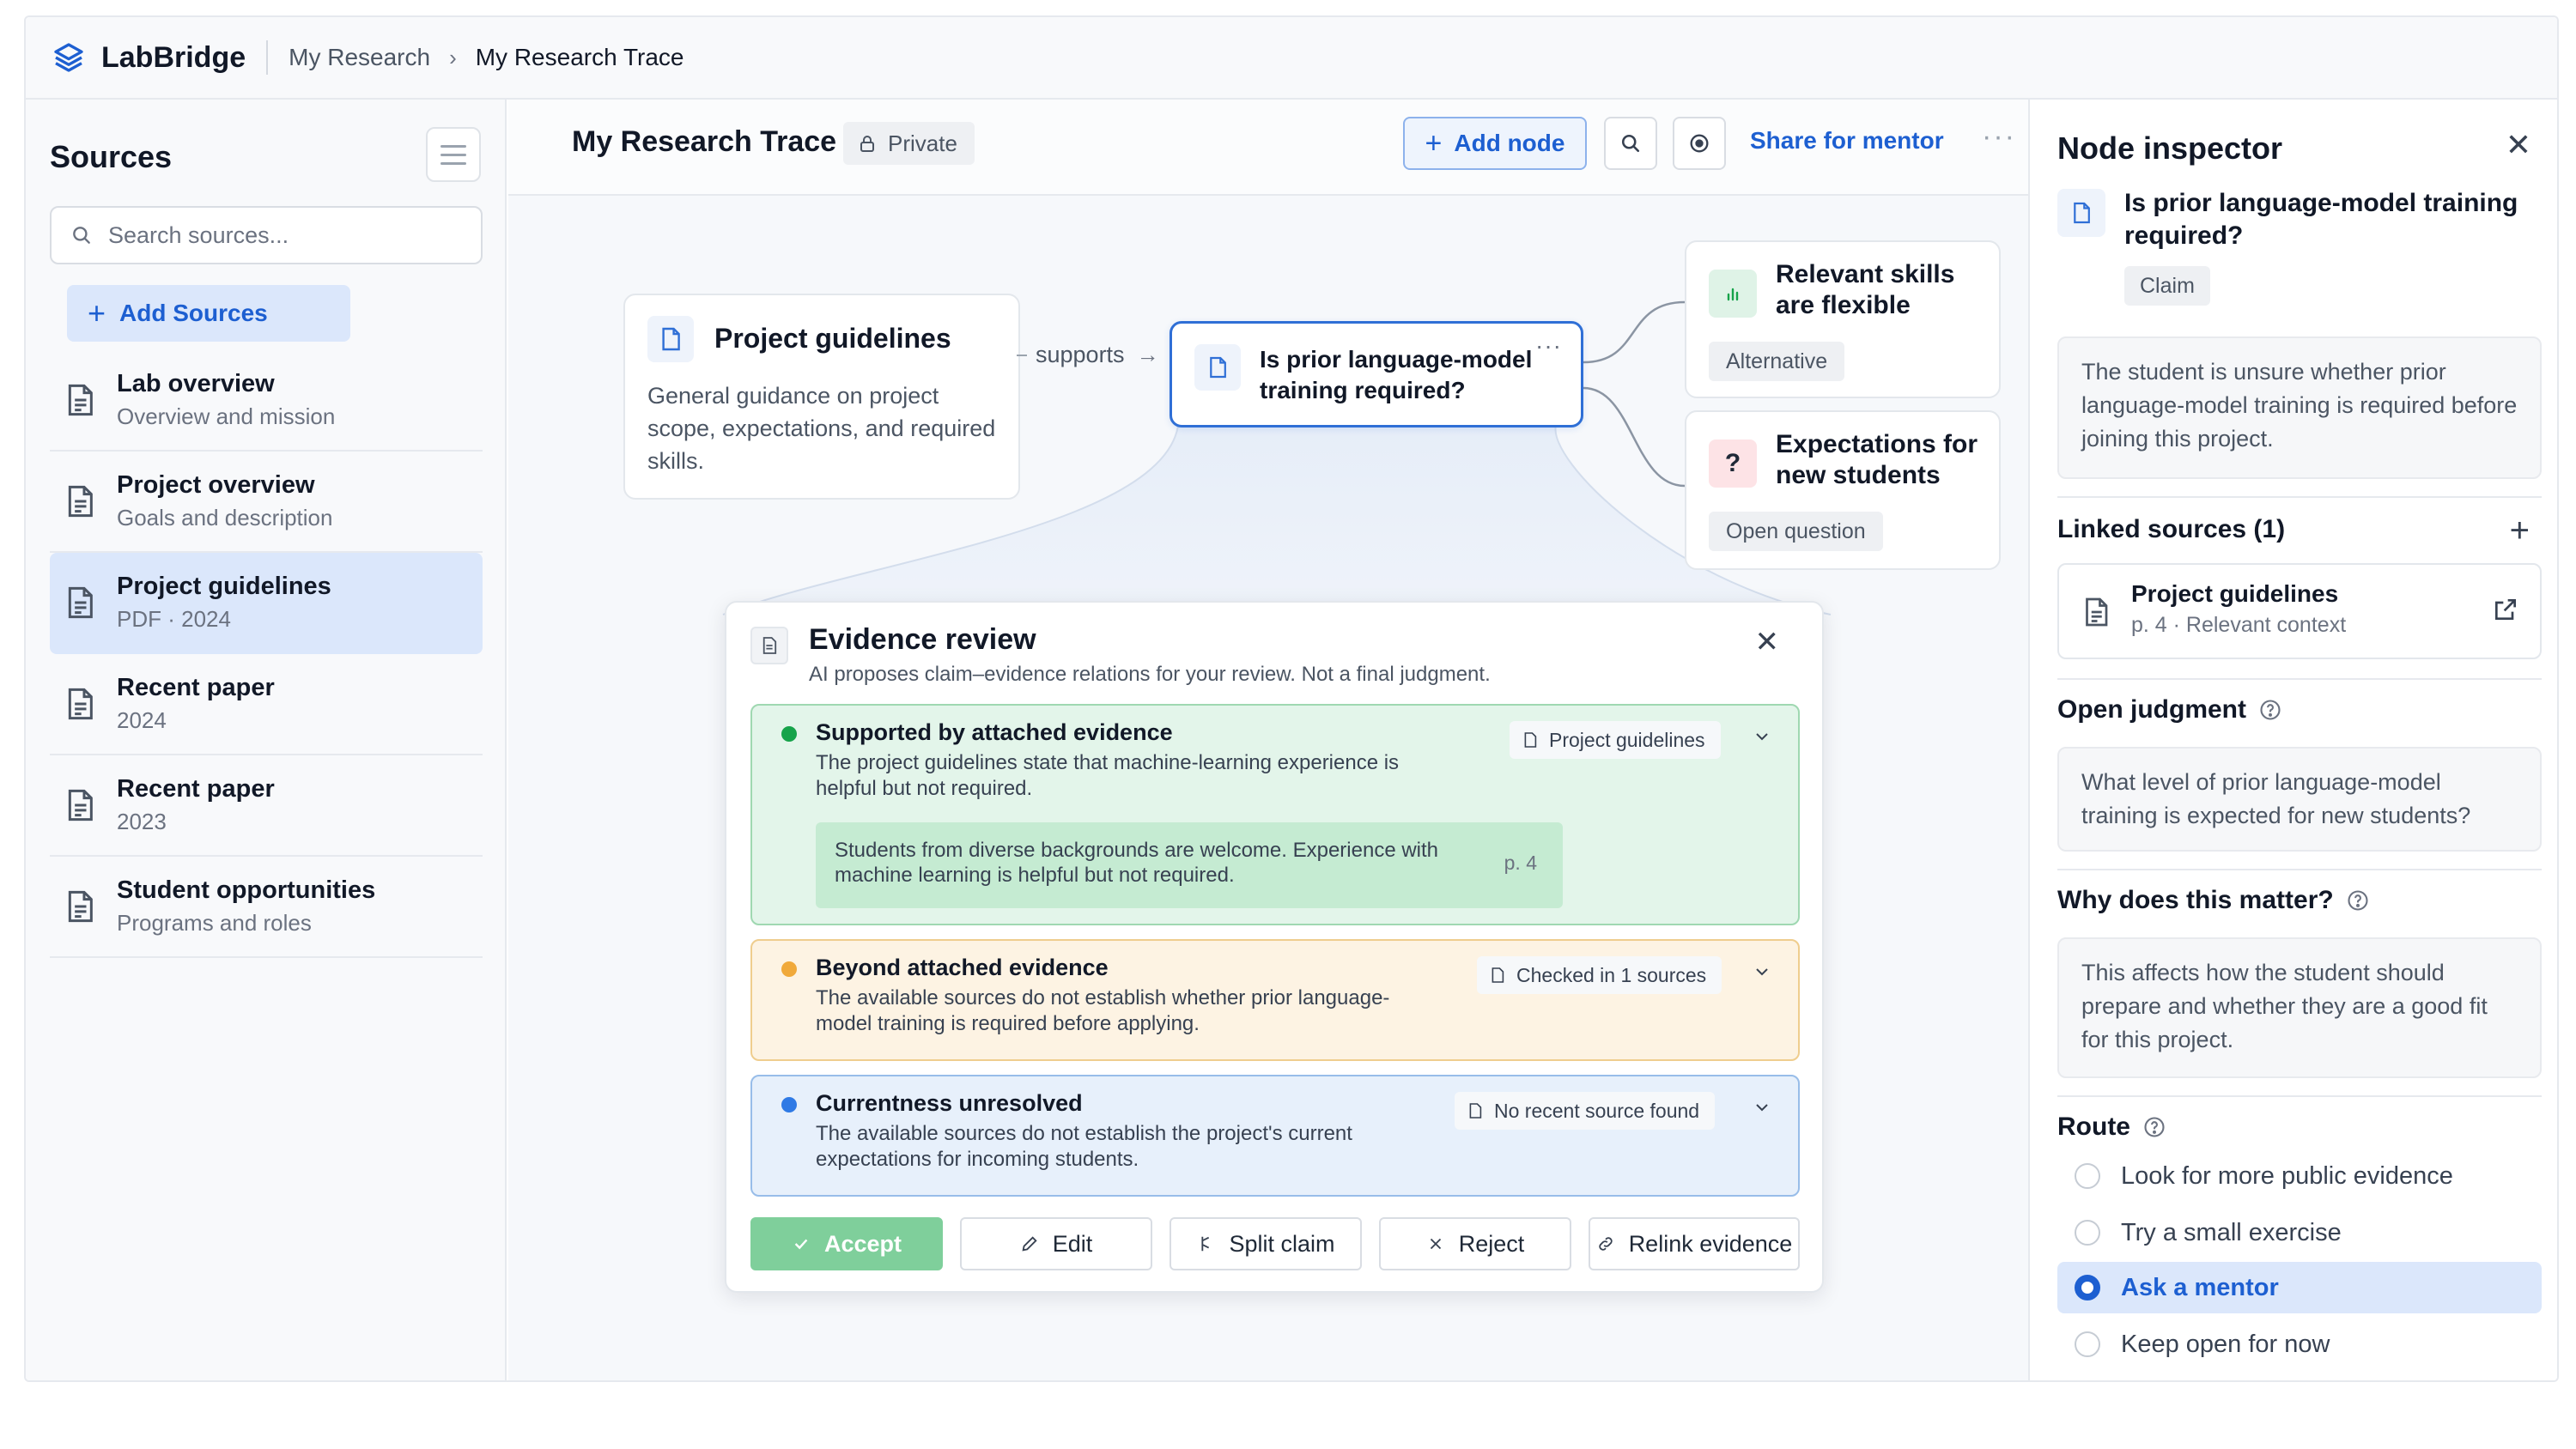 The height and width of the screenshot is (1449, 2576). Describe the element at coordinates (1056, 1243) in the screenshot. I see `edit-button: Edit` at that location.